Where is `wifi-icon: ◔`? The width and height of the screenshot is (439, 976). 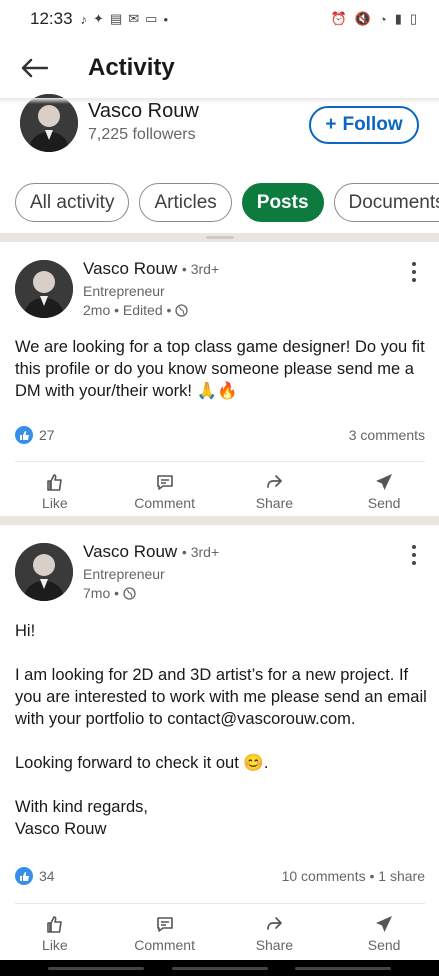
wifi-icon: ◔ is located at coordinates (382, 19).